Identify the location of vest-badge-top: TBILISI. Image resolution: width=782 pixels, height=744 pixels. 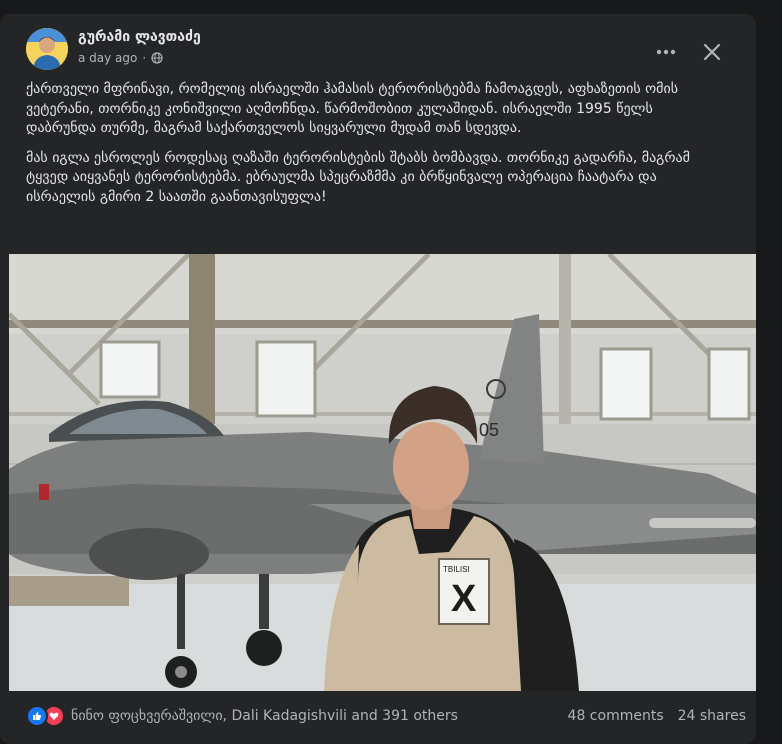
(456, 569).